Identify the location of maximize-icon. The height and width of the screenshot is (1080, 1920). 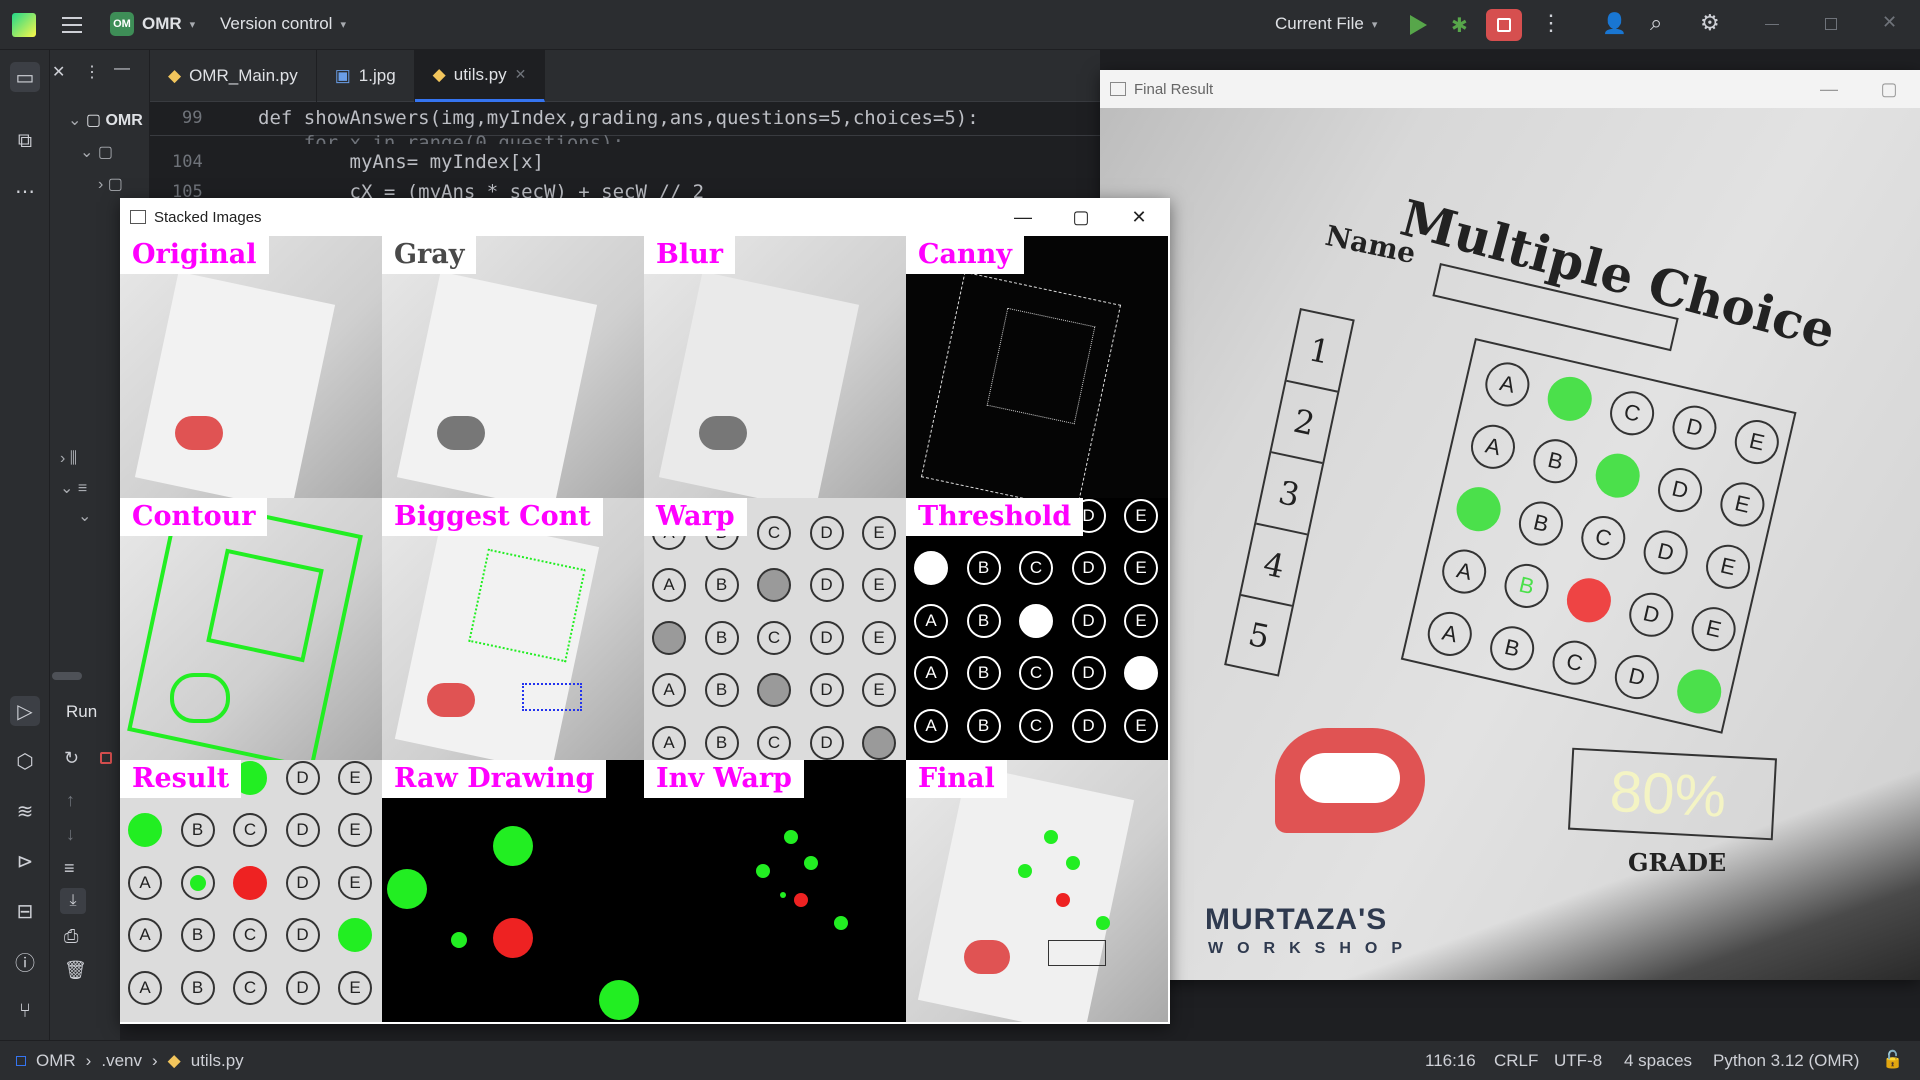
(1831, 24).